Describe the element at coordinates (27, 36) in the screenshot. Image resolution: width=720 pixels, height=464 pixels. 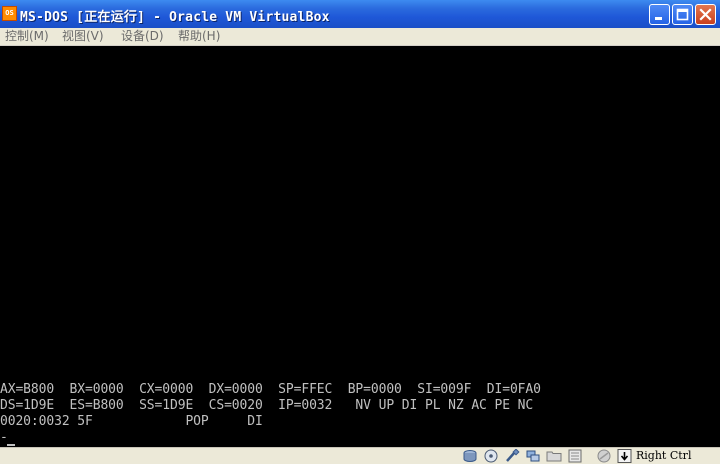
I see `menu-control: 控制(M)` at that location.